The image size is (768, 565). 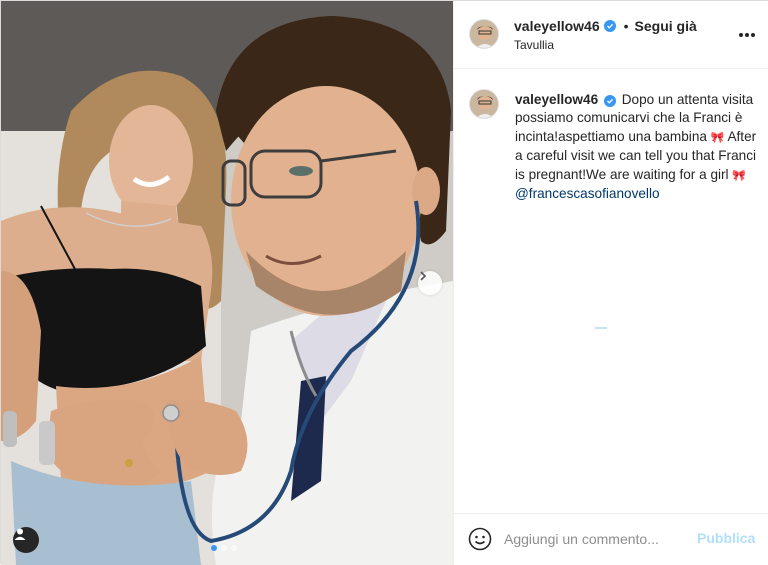 I want to click on header-user-line: valeyellow46 • Segui già, so click(x=605, y=26).